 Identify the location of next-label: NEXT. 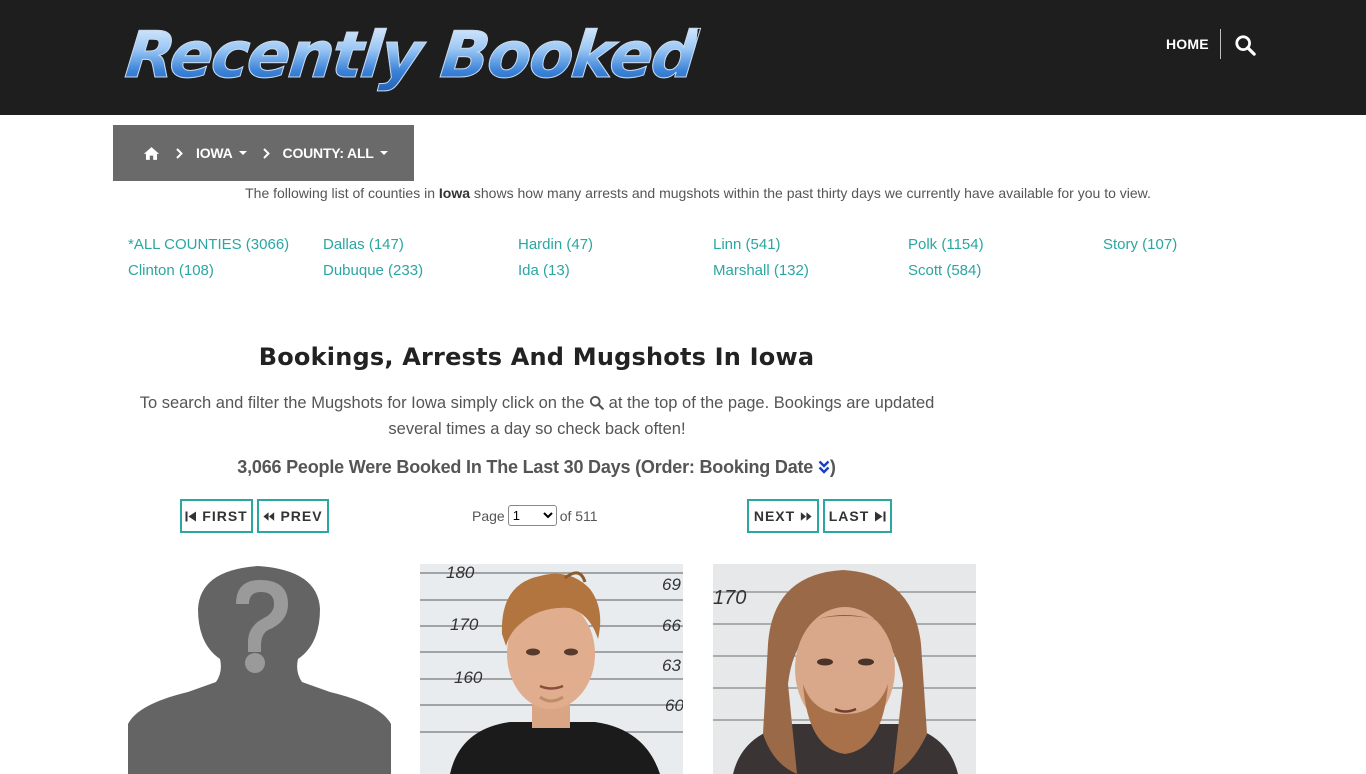
(774, 516).